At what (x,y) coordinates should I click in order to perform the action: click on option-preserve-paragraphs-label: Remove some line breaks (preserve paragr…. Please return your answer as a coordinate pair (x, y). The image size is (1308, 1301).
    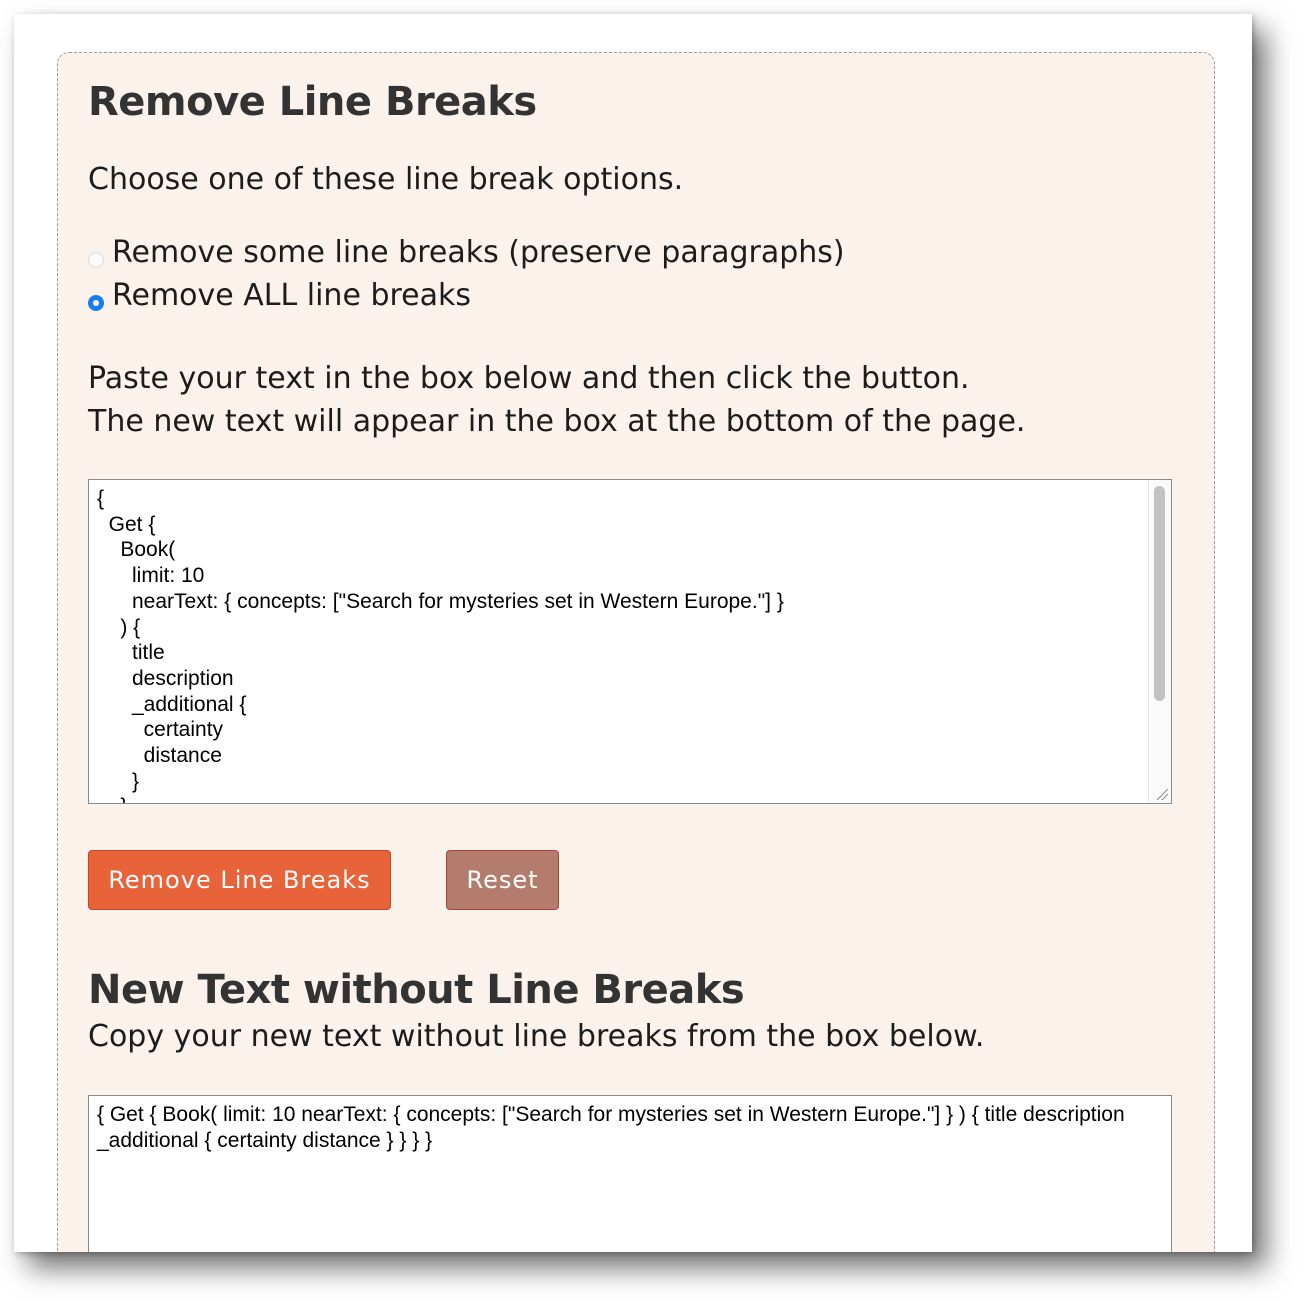
    Looking at the image, I should click on (478, 252).